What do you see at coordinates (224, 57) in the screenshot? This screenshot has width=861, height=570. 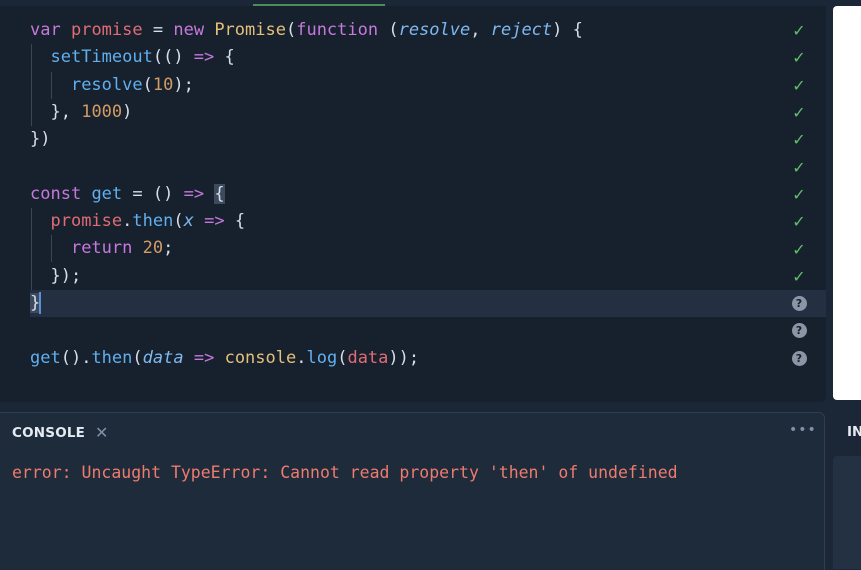 I see `code-token: {` at bounding box center [224, 57].